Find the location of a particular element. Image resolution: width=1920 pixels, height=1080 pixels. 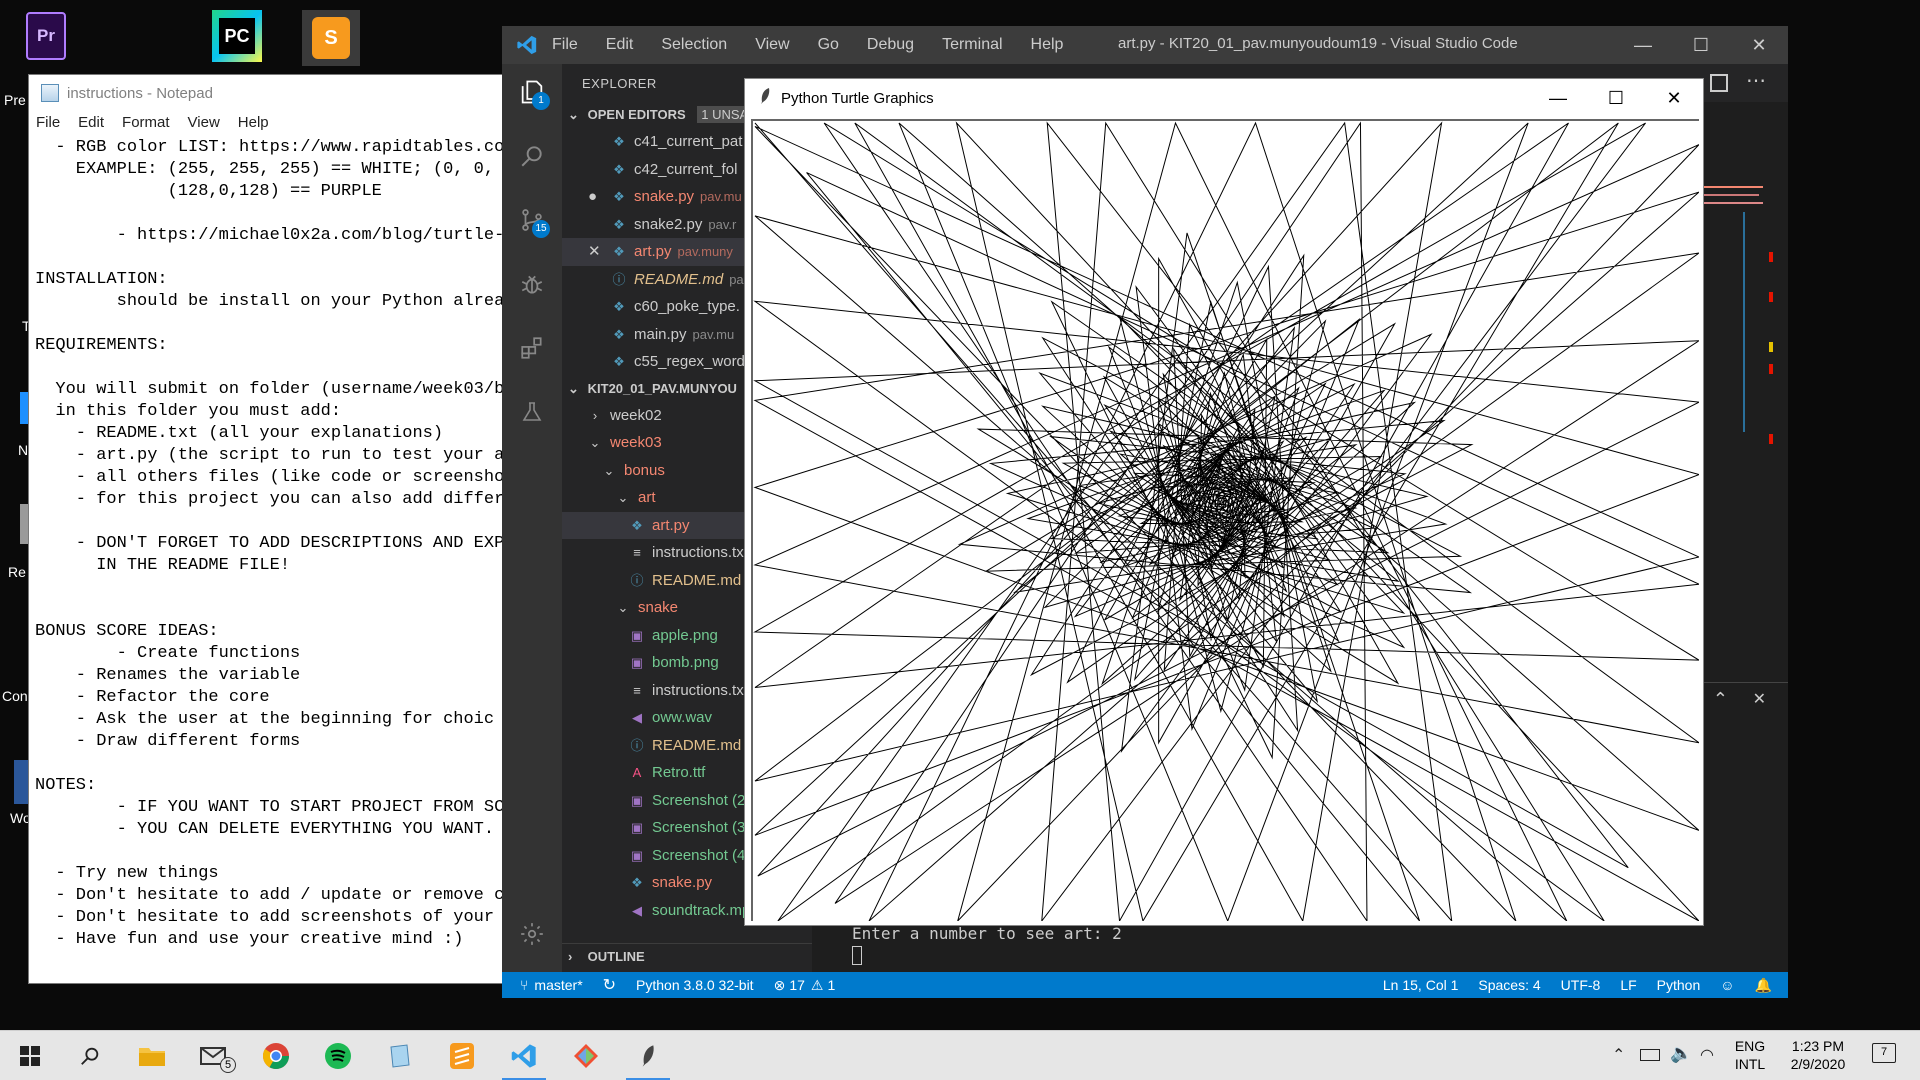

open-editor-label: snake2.py is located at coordinates (668, 224).